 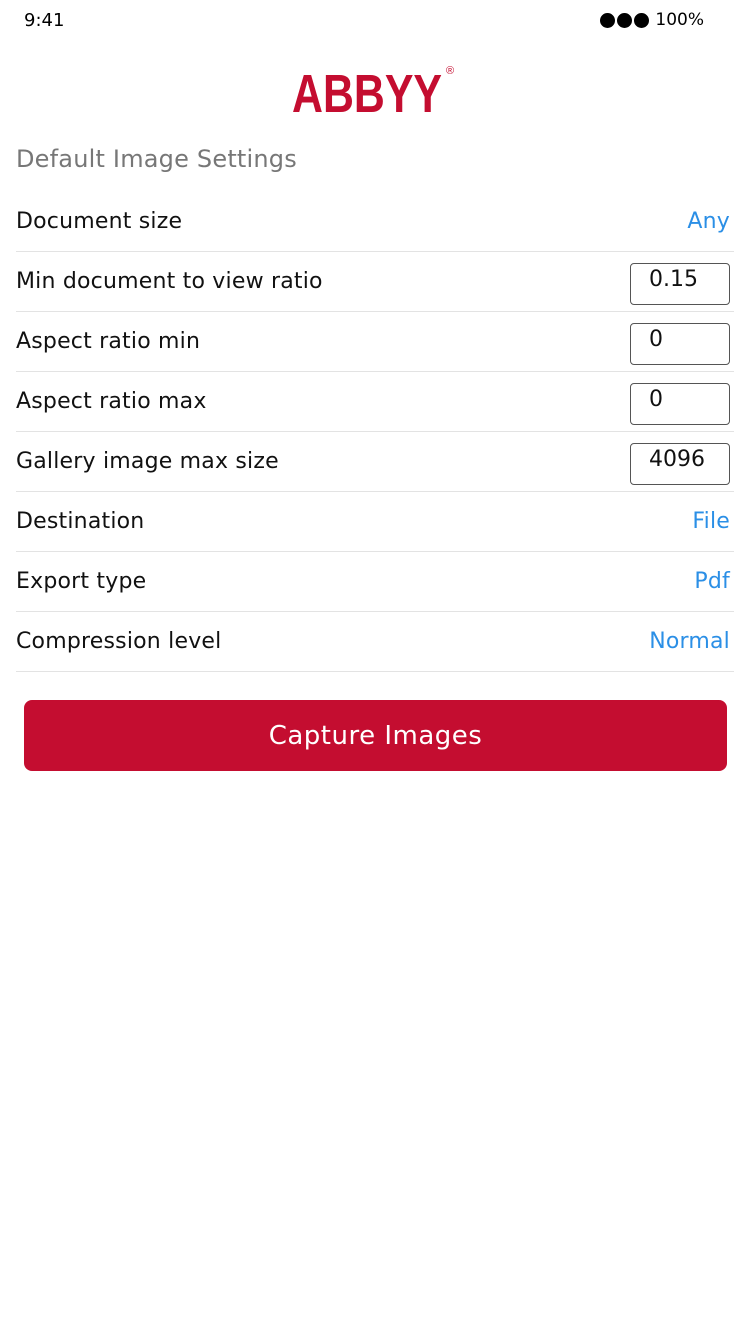 I want to click on gallery-max-input, so click(x=680, y=463).